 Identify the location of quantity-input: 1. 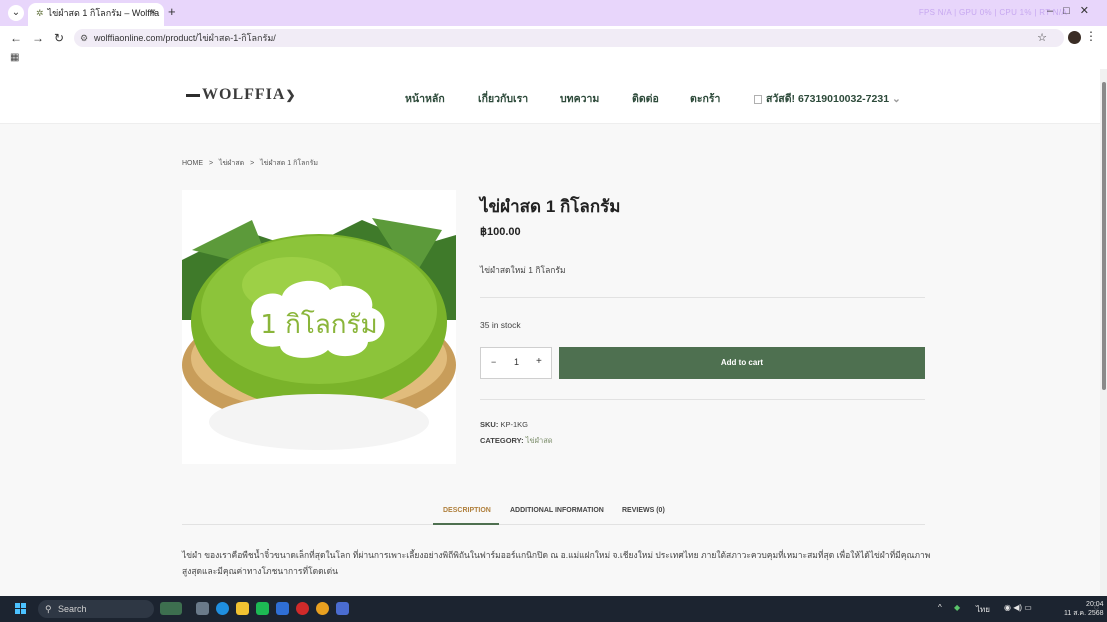
(516, 362).